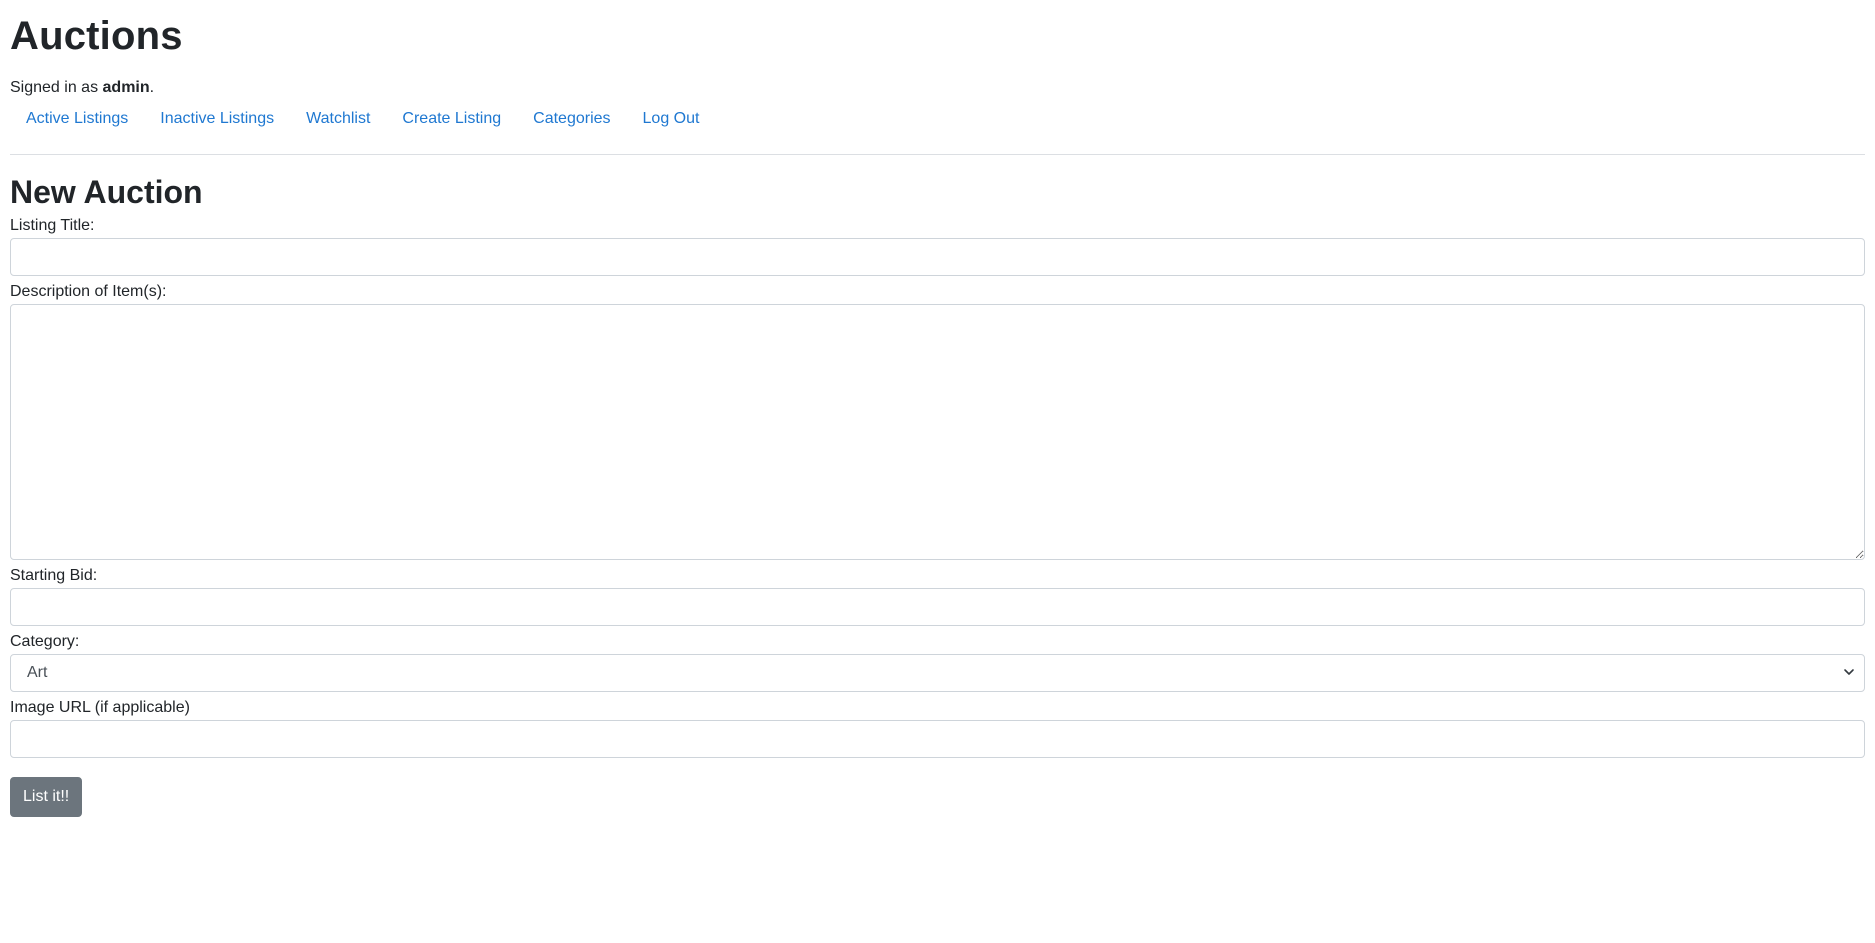 The width and height of the screenshot is (1875, 943). Describe the element at coordinates (937, 154) in the screenshot. I see `header-divider` at that location.